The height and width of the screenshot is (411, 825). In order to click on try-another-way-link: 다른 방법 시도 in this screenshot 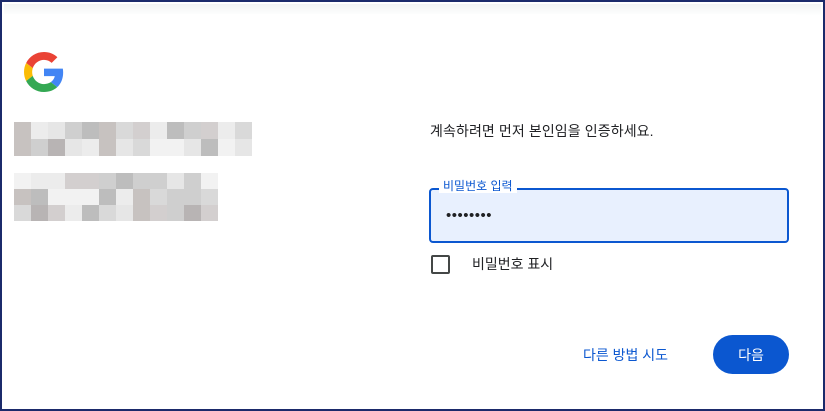, I will do `click(625, 355)`.